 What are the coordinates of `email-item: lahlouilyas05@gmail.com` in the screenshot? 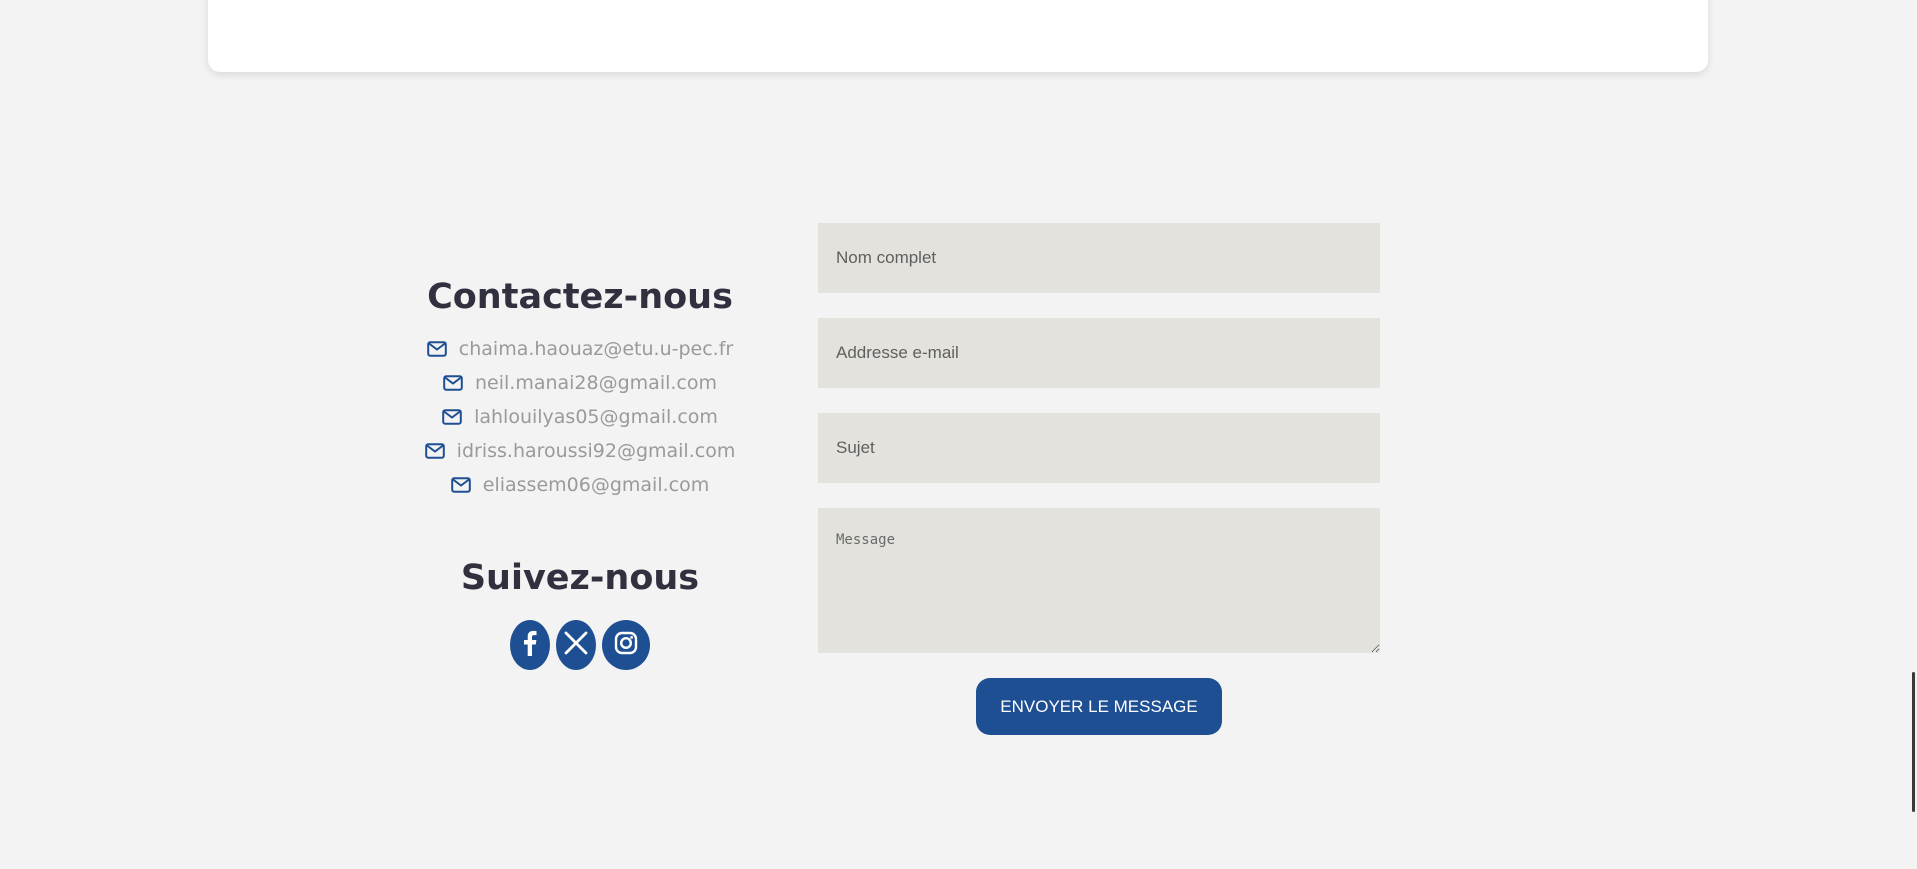 It's located at (580, 417).